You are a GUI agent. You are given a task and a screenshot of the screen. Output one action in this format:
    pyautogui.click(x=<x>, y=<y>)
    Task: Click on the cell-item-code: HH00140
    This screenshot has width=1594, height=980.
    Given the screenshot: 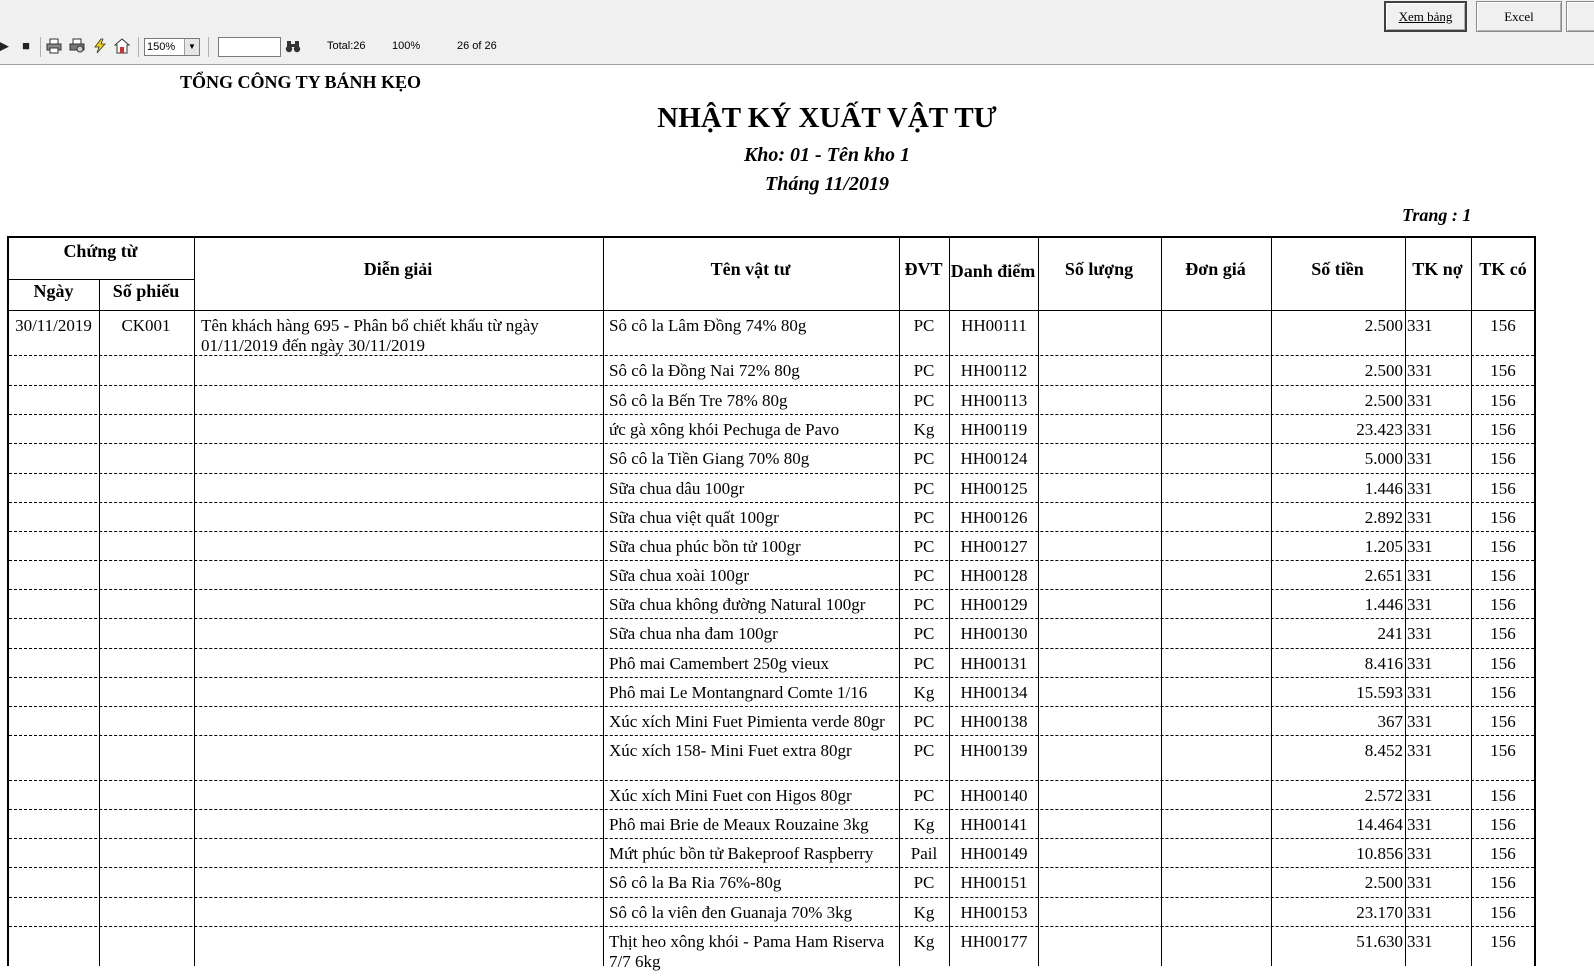 What is the action you would take?
    pyautogui.click(x=994, y=795)
    